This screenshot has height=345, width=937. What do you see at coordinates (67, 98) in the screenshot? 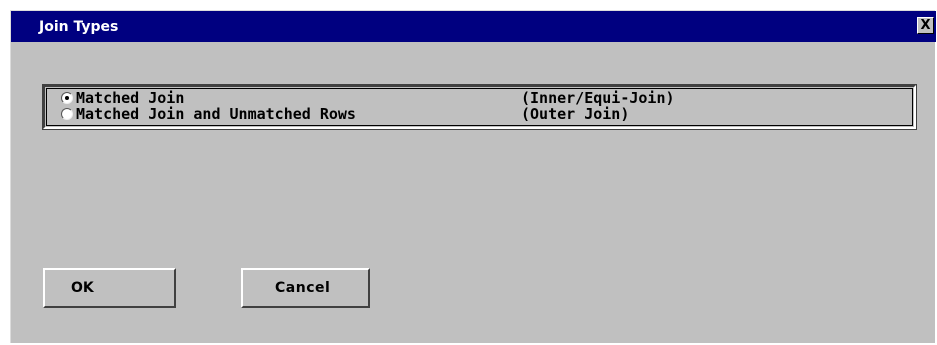
I see `radio-selected-icon` at bounding box center [67, 98].